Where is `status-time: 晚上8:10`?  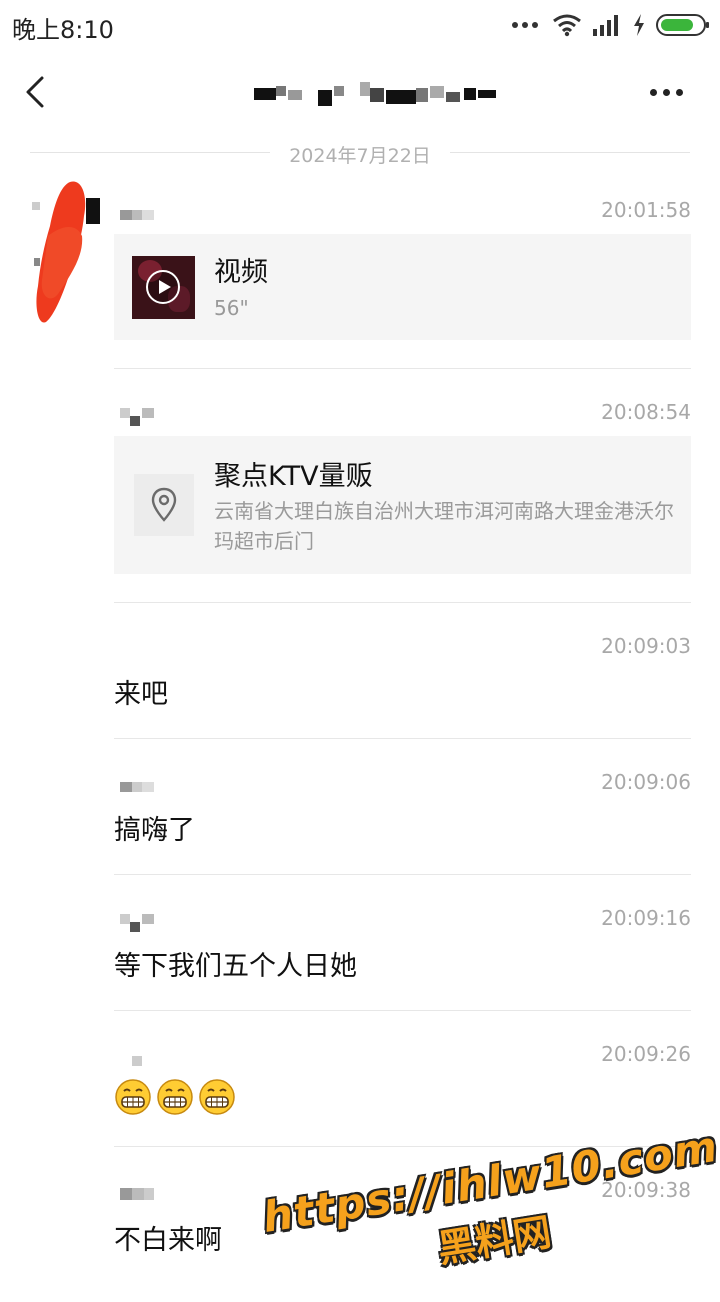 status-time: 晚上8:10 is located at coordinates (63, 30).